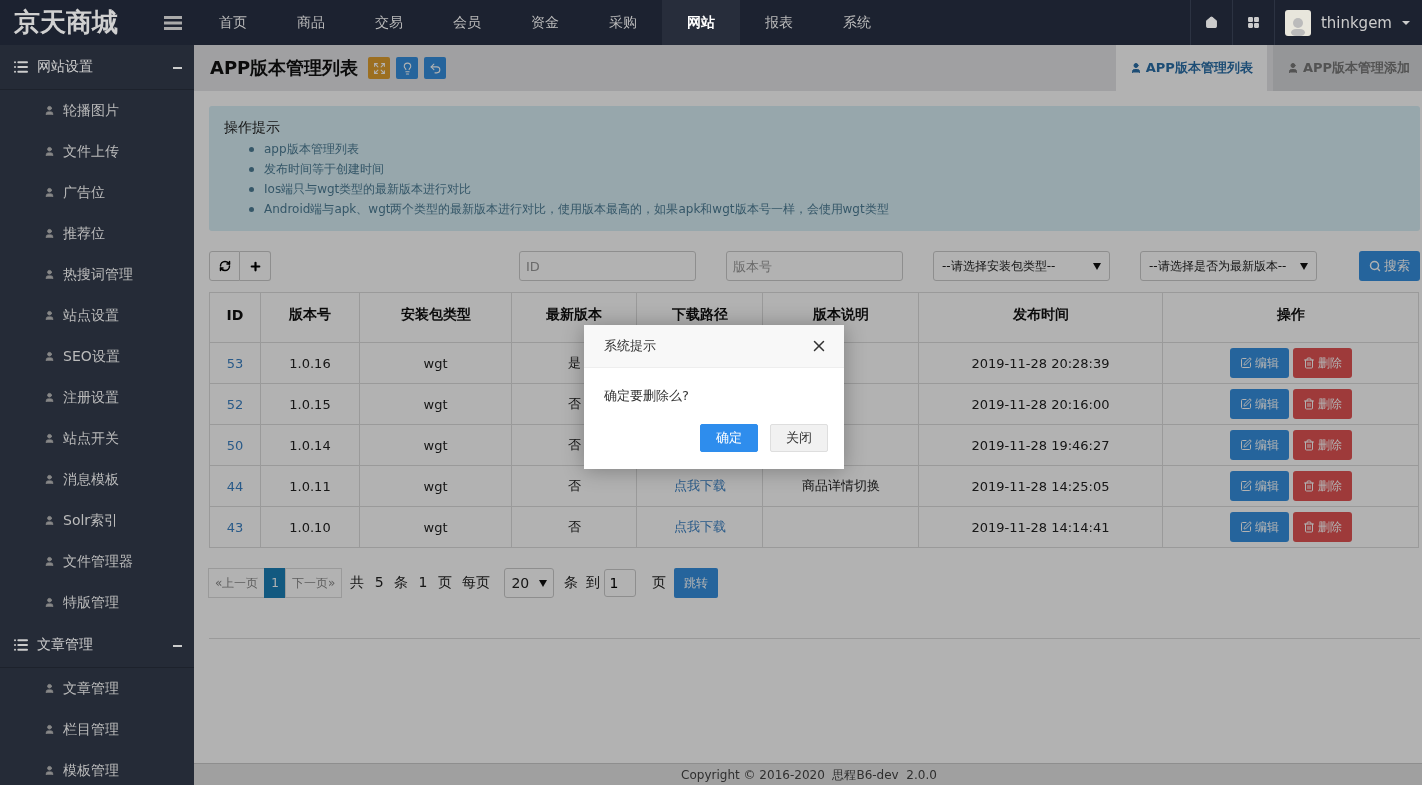 The width and height of the screenshot is (1422, 785). I want to click on hint-item: Ios端只与wgt类型的最新版本进行对比, so click(368, 189).